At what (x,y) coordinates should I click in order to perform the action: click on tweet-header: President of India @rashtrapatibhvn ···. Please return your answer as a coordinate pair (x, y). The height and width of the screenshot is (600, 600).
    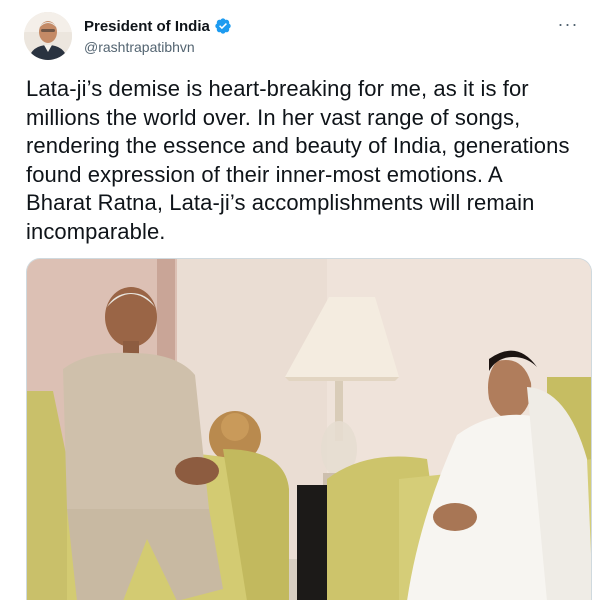
    Looking at the image, I should click on (304, 38).